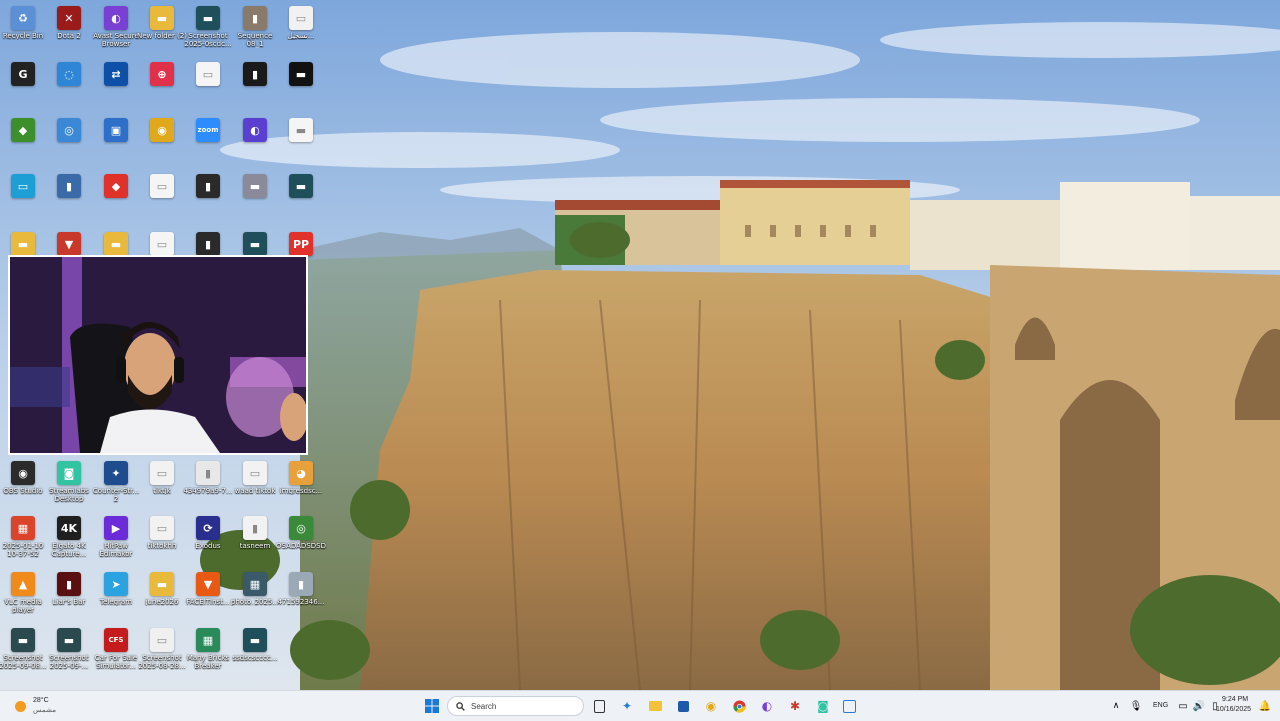 This screenshot has height=721, width=1280. Describe the element at coordinates (116, 142) in the screenshot. I see `desktop-icon: ▣` at that location.